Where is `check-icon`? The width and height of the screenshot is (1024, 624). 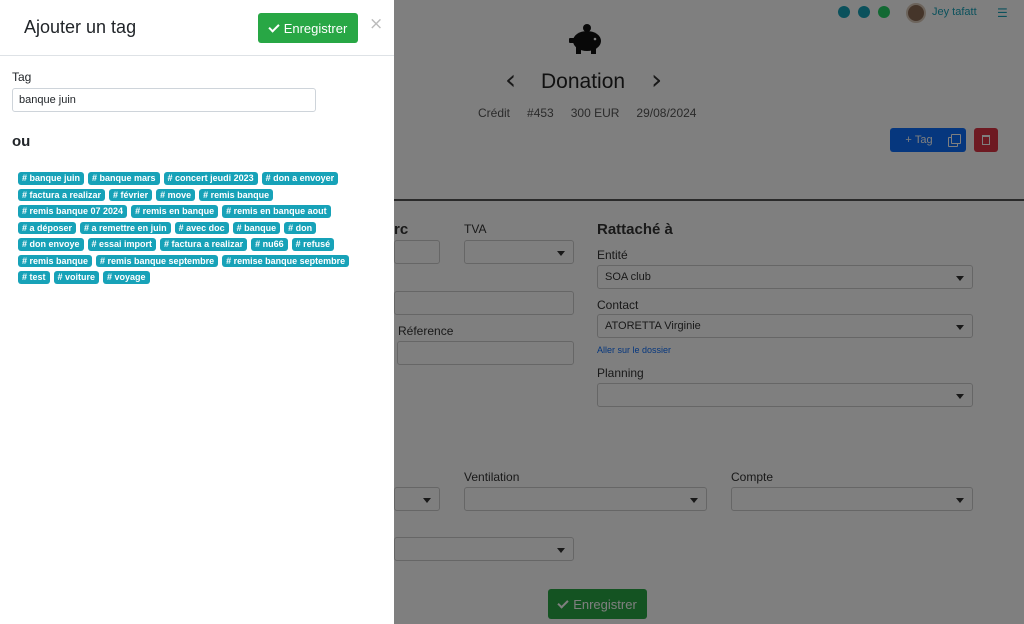 check-icon is located at coordinates (274, 26).